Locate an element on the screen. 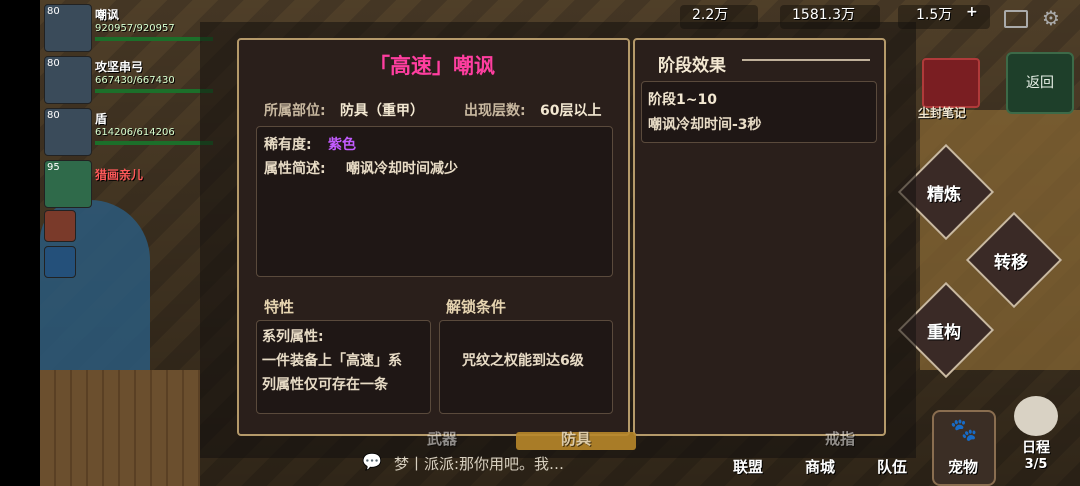 This screenshot has width=1080, height=486. member-hp: 667430/667430 is located at coordinates (135, 80).